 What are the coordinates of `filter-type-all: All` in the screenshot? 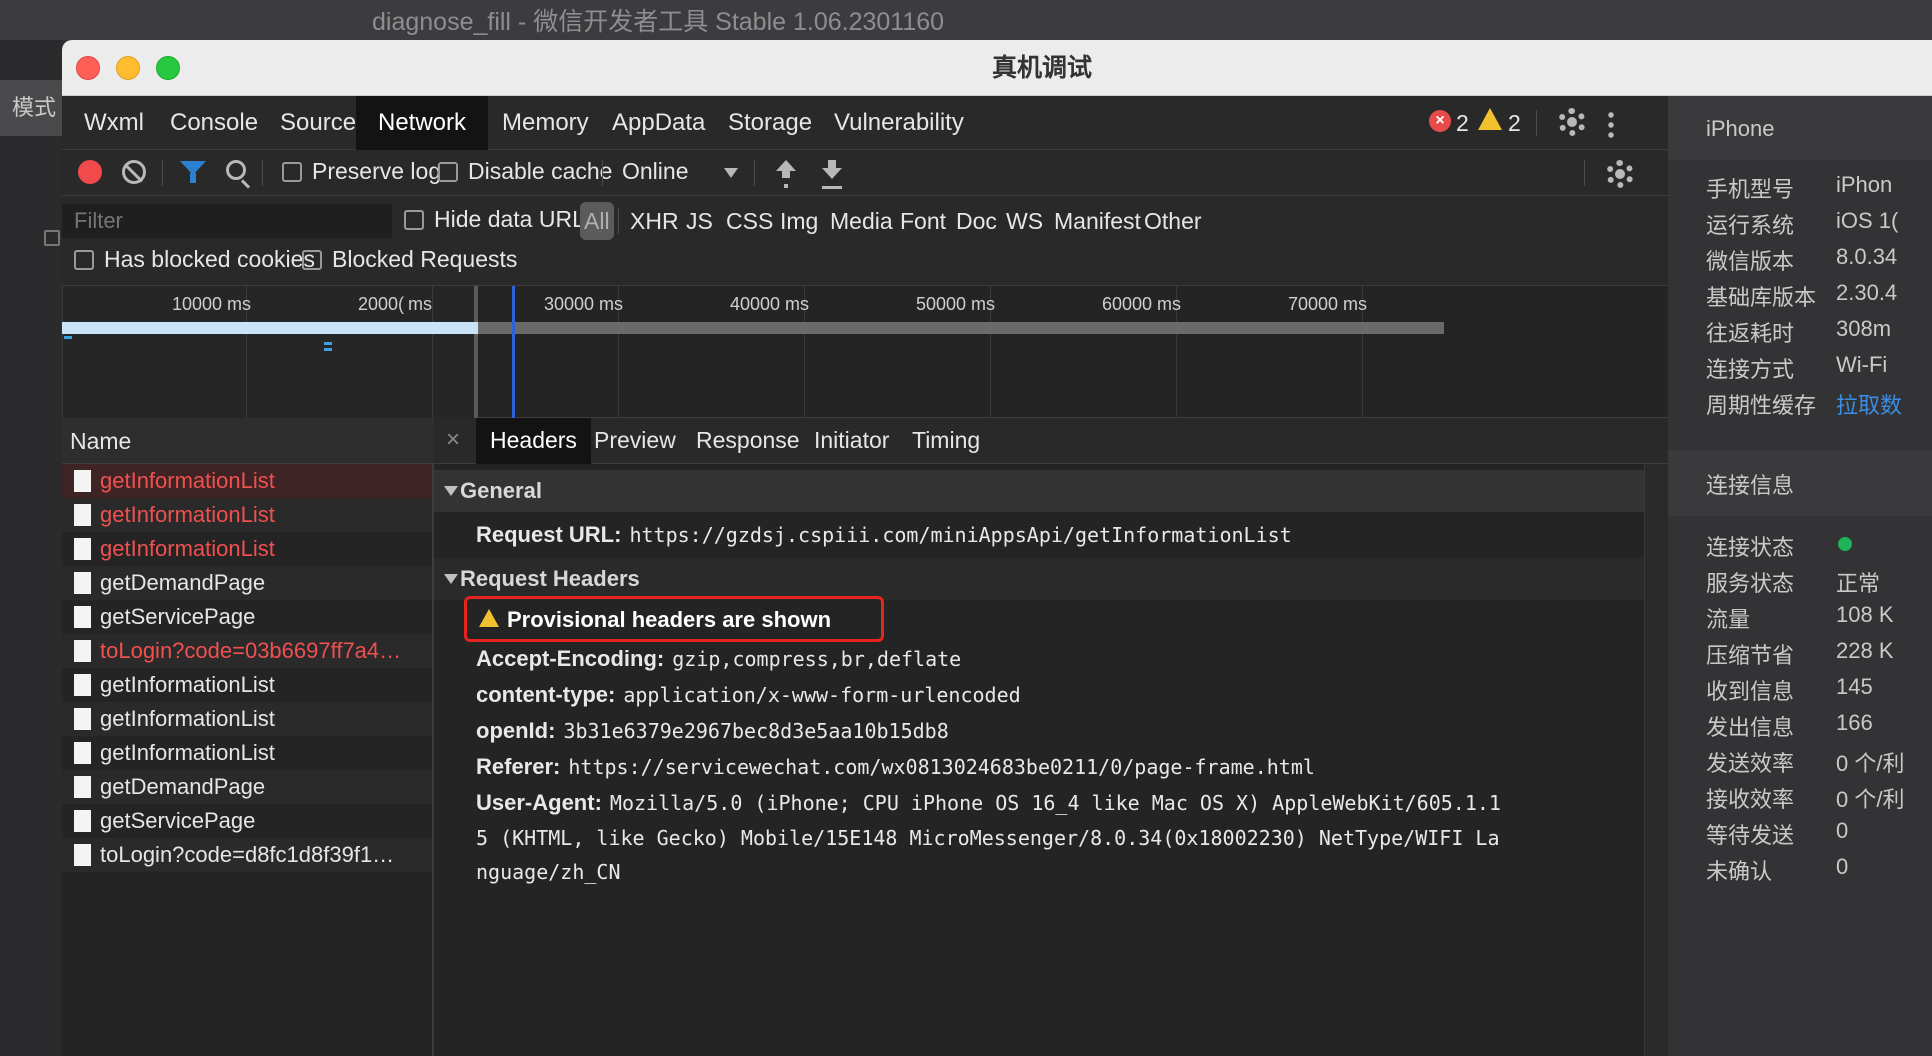 It's located at (597, 221).